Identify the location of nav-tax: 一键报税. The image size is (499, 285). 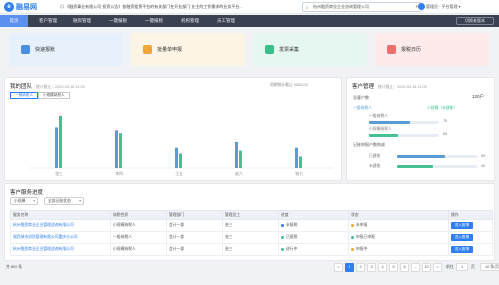
(118, 21).